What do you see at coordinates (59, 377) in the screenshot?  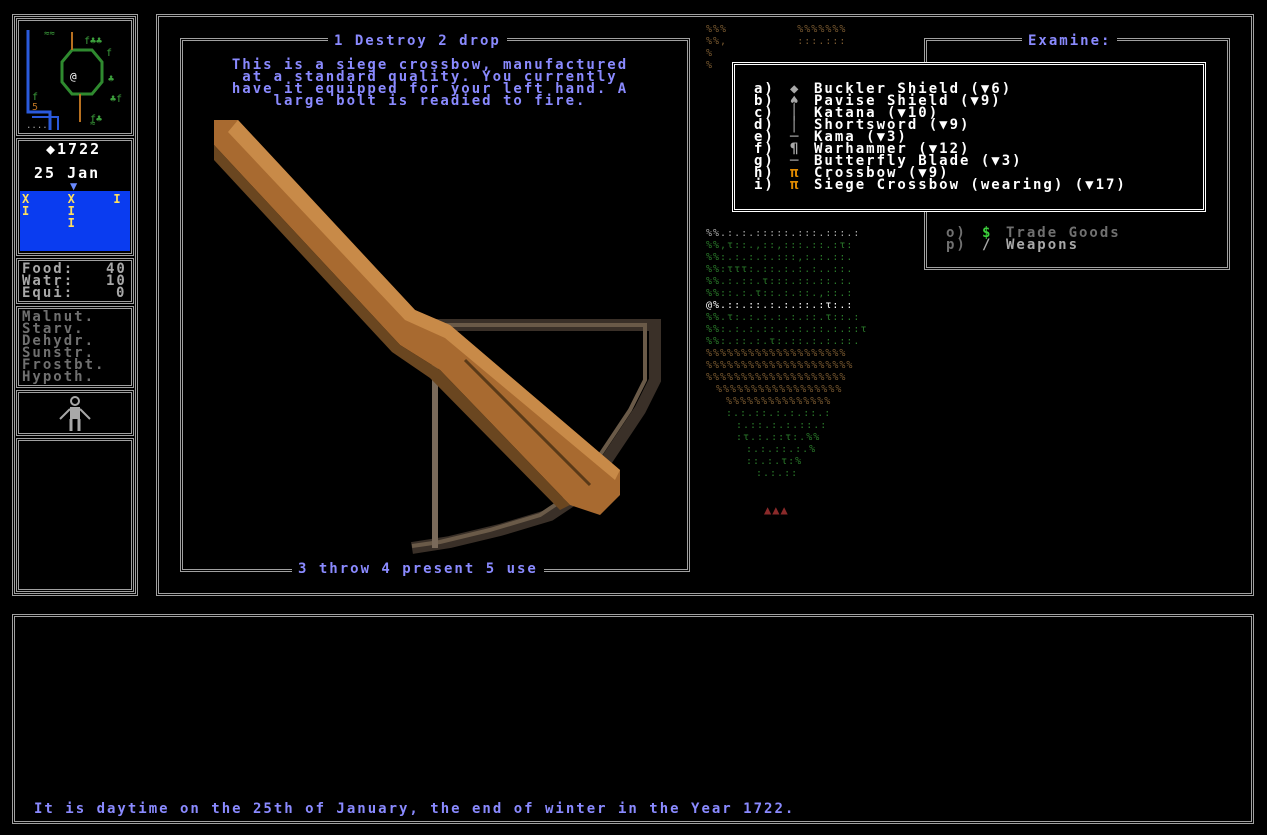 I see `condition-item: Hypoth.` at bounding box center [59, 377].